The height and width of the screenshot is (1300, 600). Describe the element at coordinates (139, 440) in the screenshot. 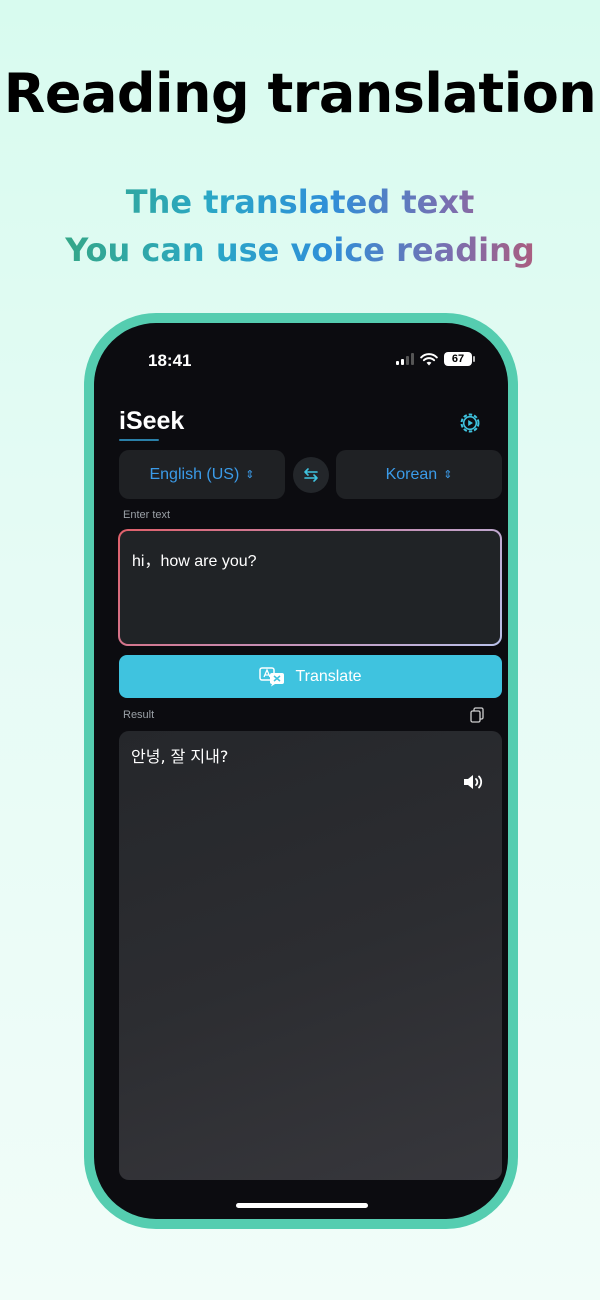

I see `title-underline` at that location.